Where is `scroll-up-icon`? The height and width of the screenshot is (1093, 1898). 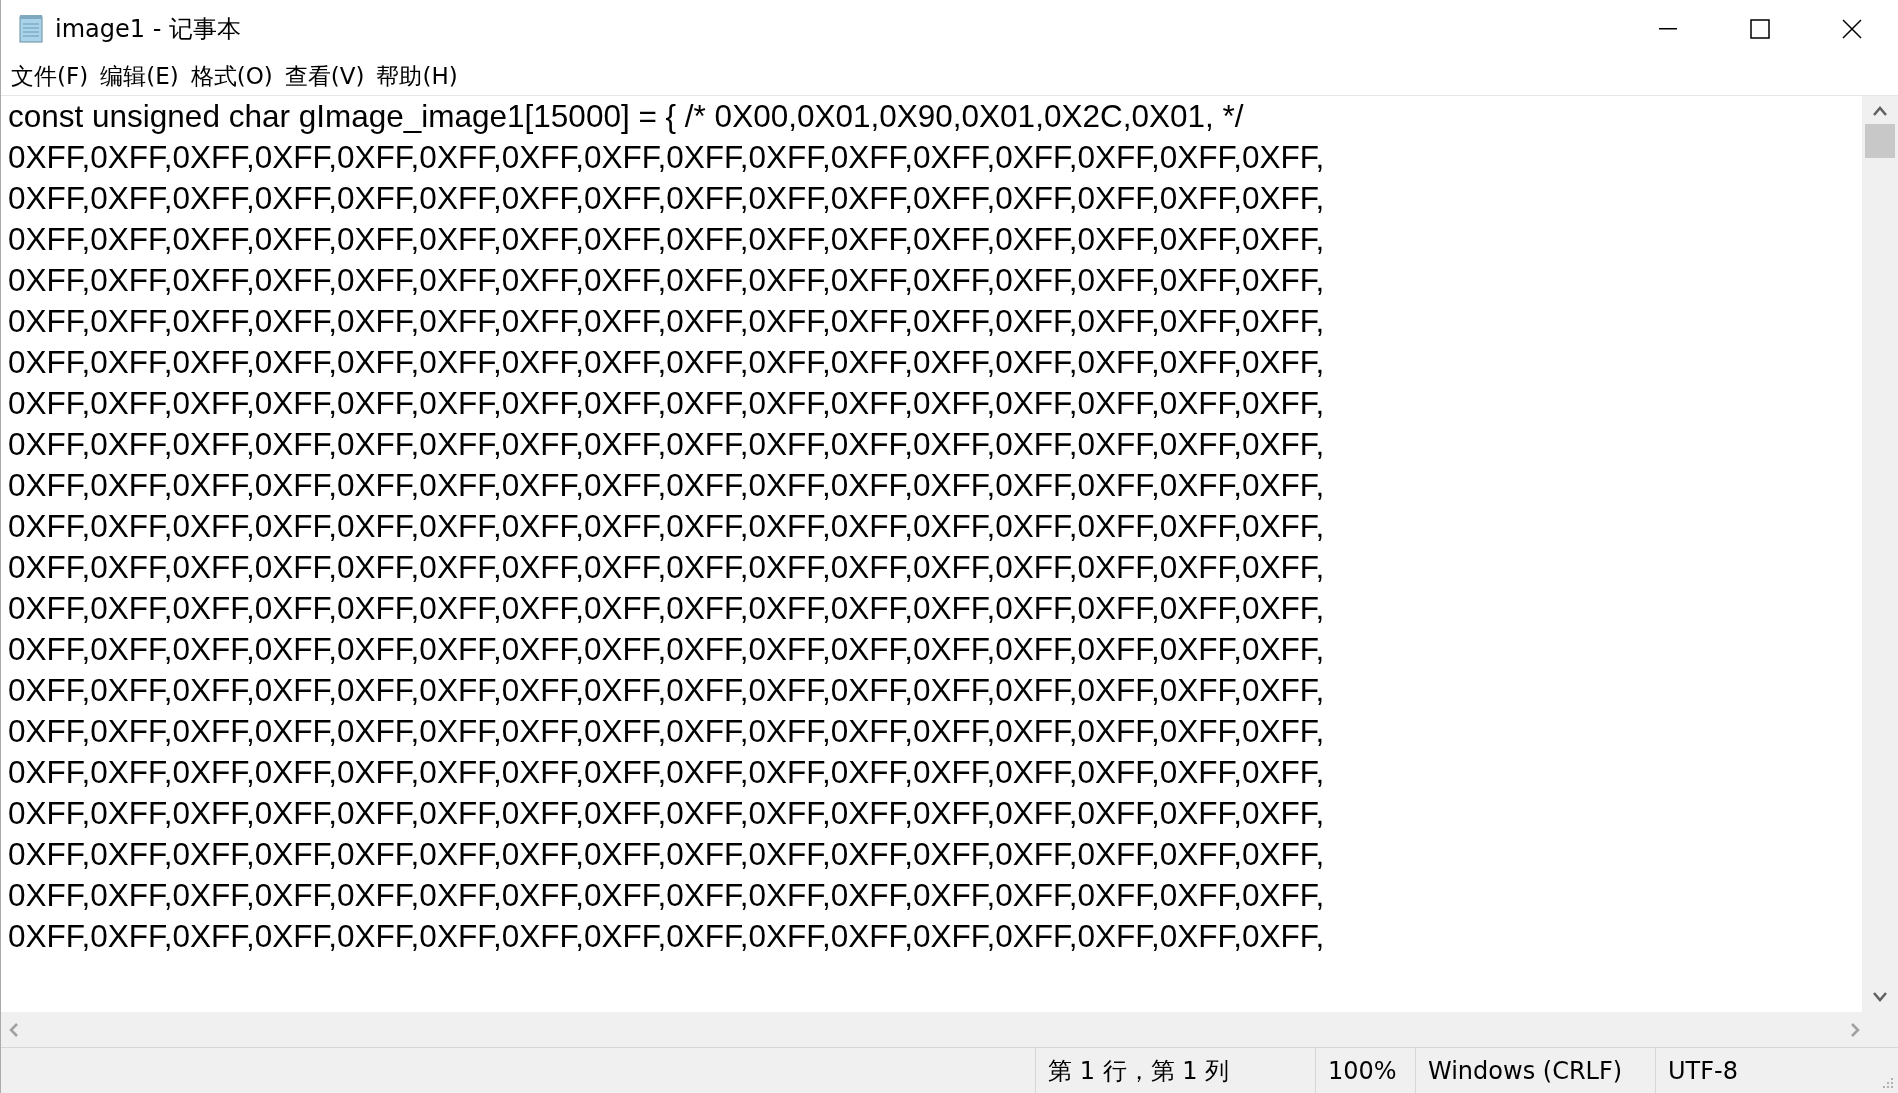 scroll-up-icon is located at coordinates (1880, 111).